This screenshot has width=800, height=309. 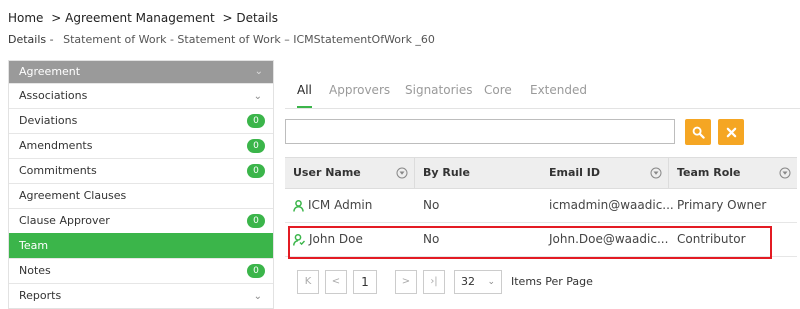 I want to click on sidebar-header: Agreement ⌄, so click(x=141, y=72).